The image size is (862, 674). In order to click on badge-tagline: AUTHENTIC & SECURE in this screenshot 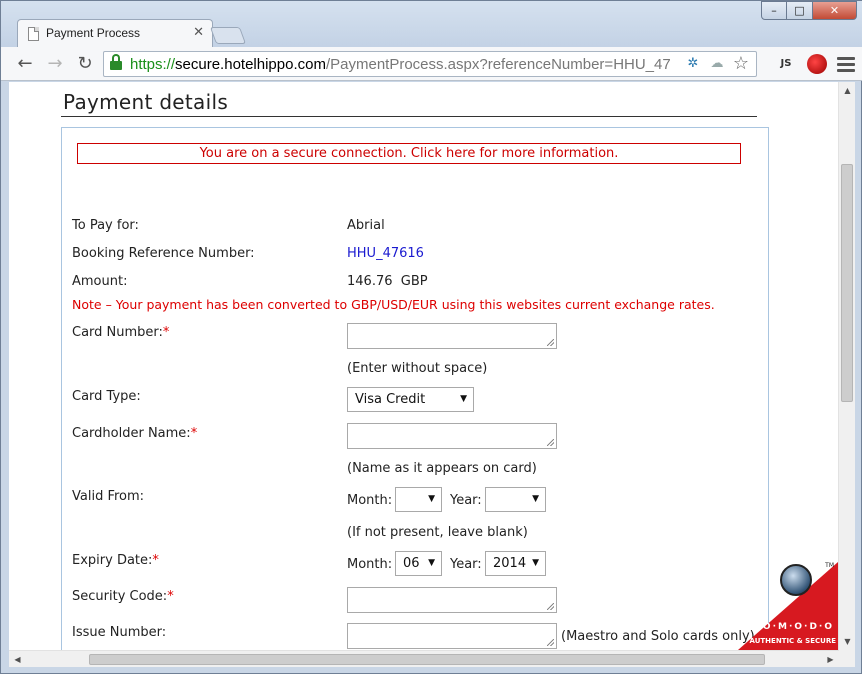, I will do `click(792, 641)`.